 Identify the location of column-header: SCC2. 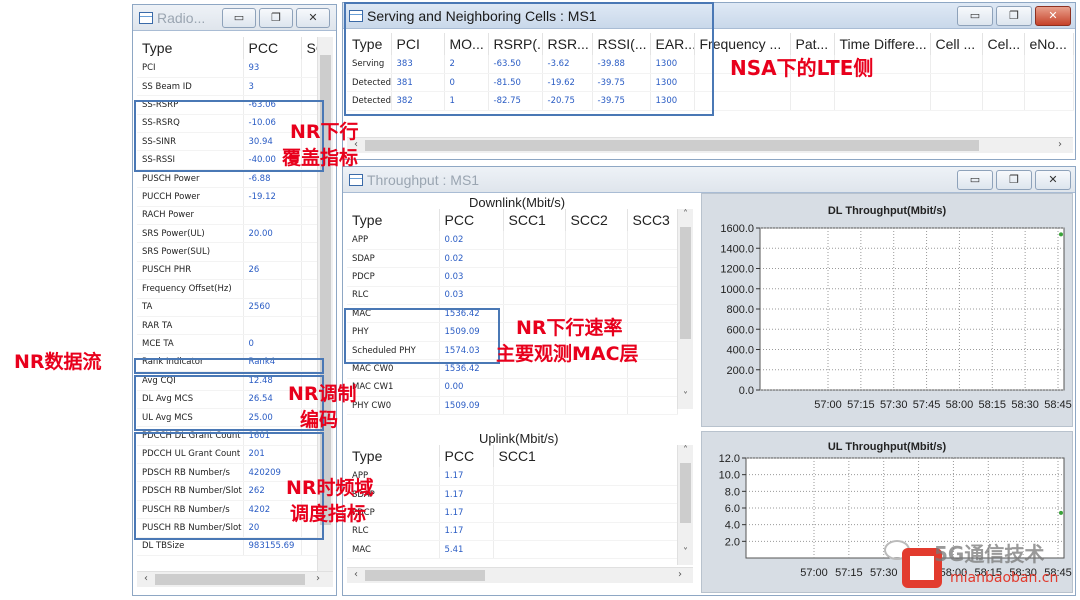
(596, 220).